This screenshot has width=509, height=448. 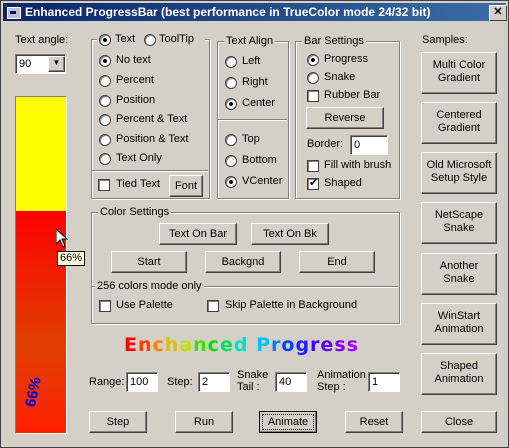 I want to click on snake-tail-input: 40, so click(x=291, y=382).